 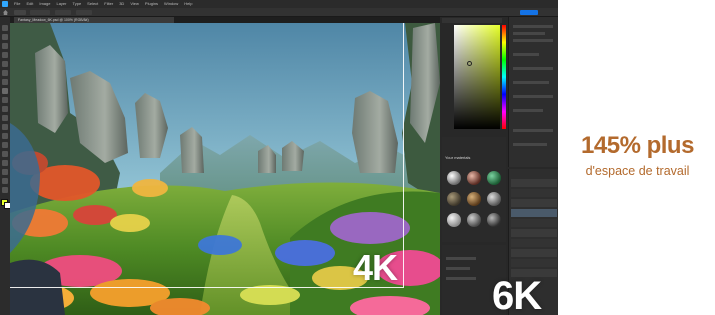 I want to click on pen-tool-icon, so click(x=5, y=145).